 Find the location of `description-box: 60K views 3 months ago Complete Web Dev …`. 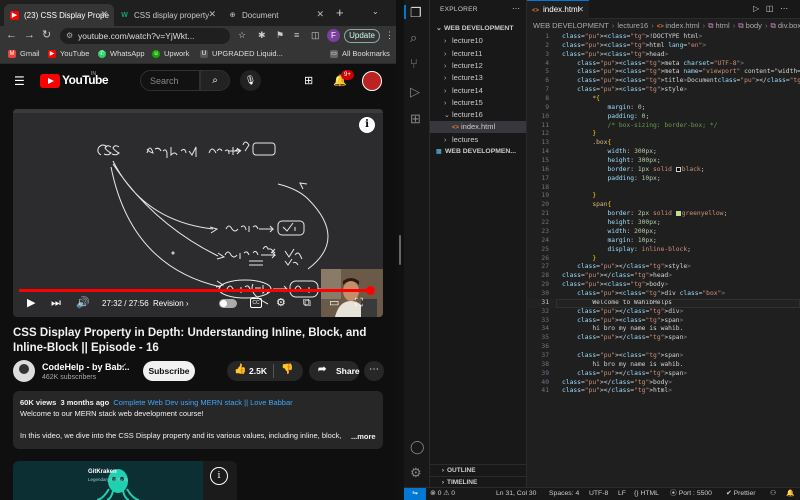

description-box: 60K views 3 months ago Complete Web Dev … is located at coordinates (198, 420).